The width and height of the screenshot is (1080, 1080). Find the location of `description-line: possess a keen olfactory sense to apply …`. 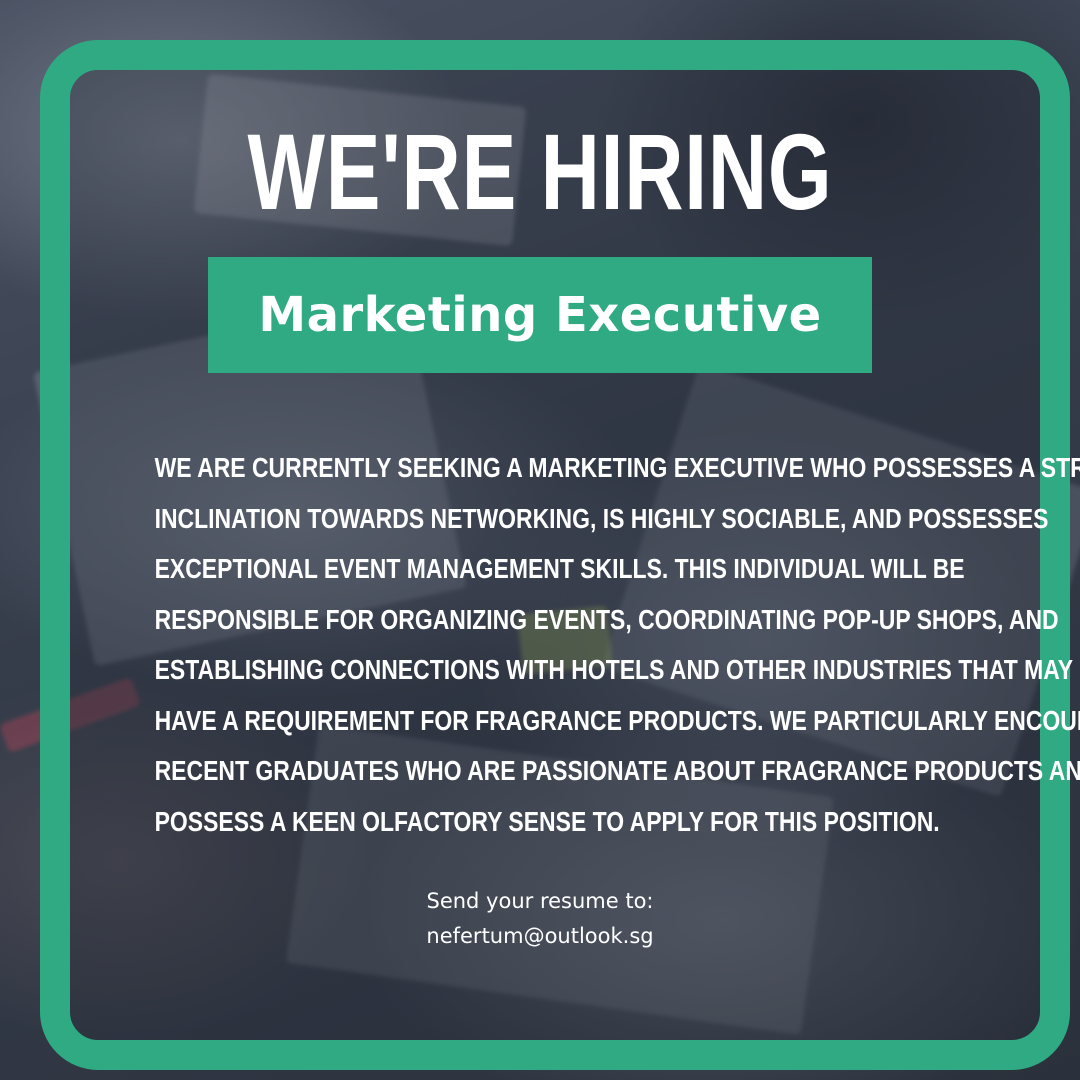

description-line: possess a keen olfactory sense to apply … is located at coordinates (547, 821).